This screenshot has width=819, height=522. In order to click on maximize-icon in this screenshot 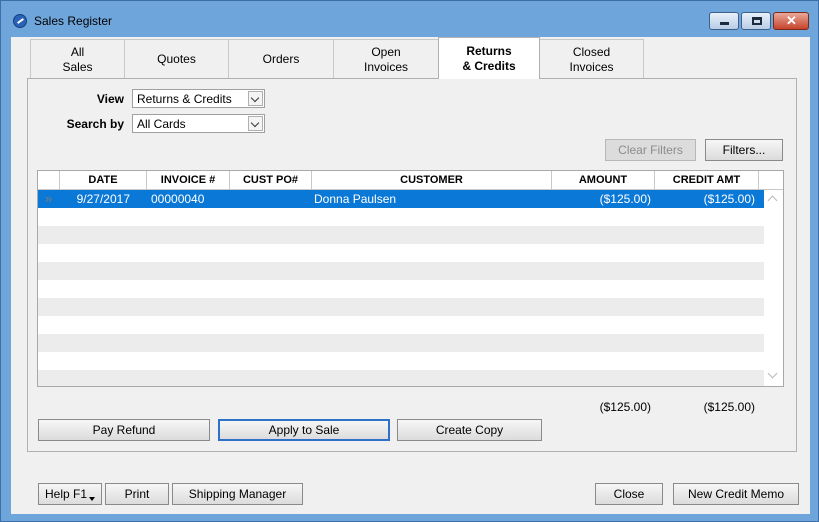, I will do `click(757, 21)`.